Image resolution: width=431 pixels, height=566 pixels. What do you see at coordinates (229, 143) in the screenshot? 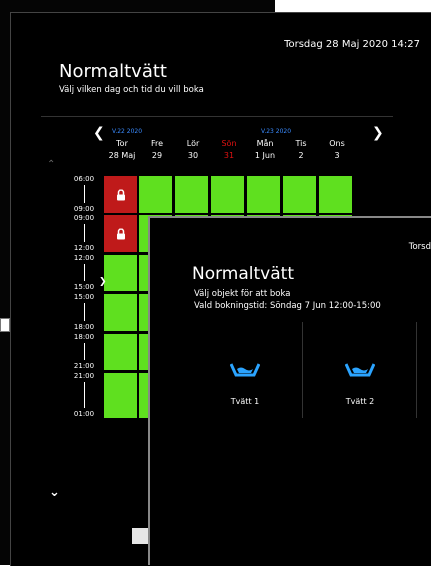
I see `day-name: Sön` at bounding box center [229, 143].